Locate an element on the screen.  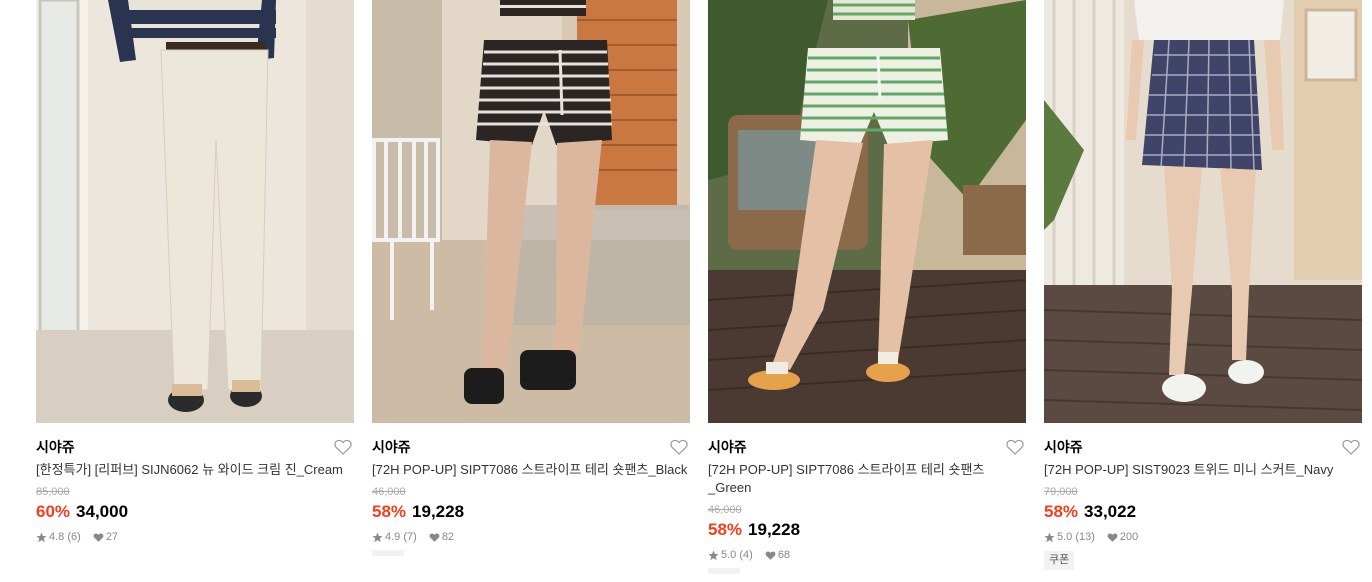
price-row: 60% 34,000 is located at coordinates (195, 512).